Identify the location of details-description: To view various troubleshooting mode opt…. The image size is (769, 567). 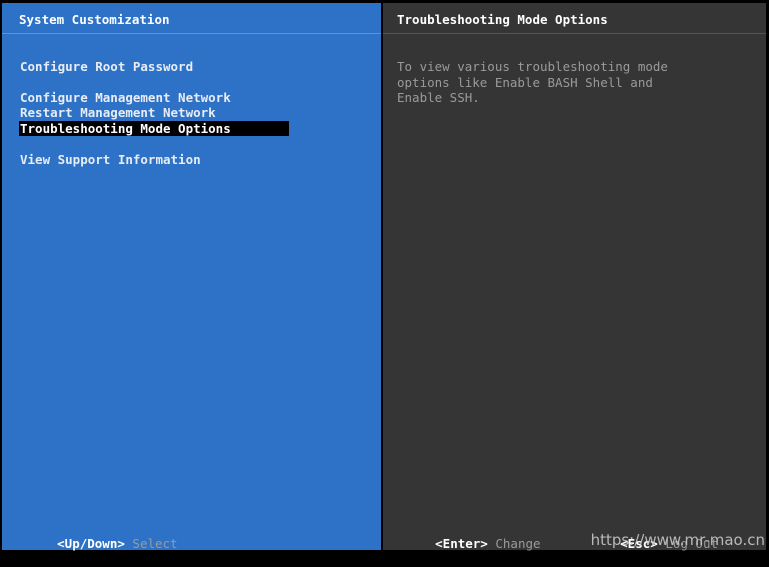
(532, 82).